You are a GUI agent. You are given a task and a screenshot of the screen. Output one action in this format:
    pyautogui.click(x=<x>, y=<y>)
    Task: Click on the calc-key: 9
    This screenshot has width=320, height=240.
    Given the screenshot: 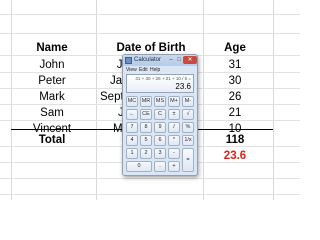 What is the action you would take?
    pyautogui.click(x=160, y=127)
    